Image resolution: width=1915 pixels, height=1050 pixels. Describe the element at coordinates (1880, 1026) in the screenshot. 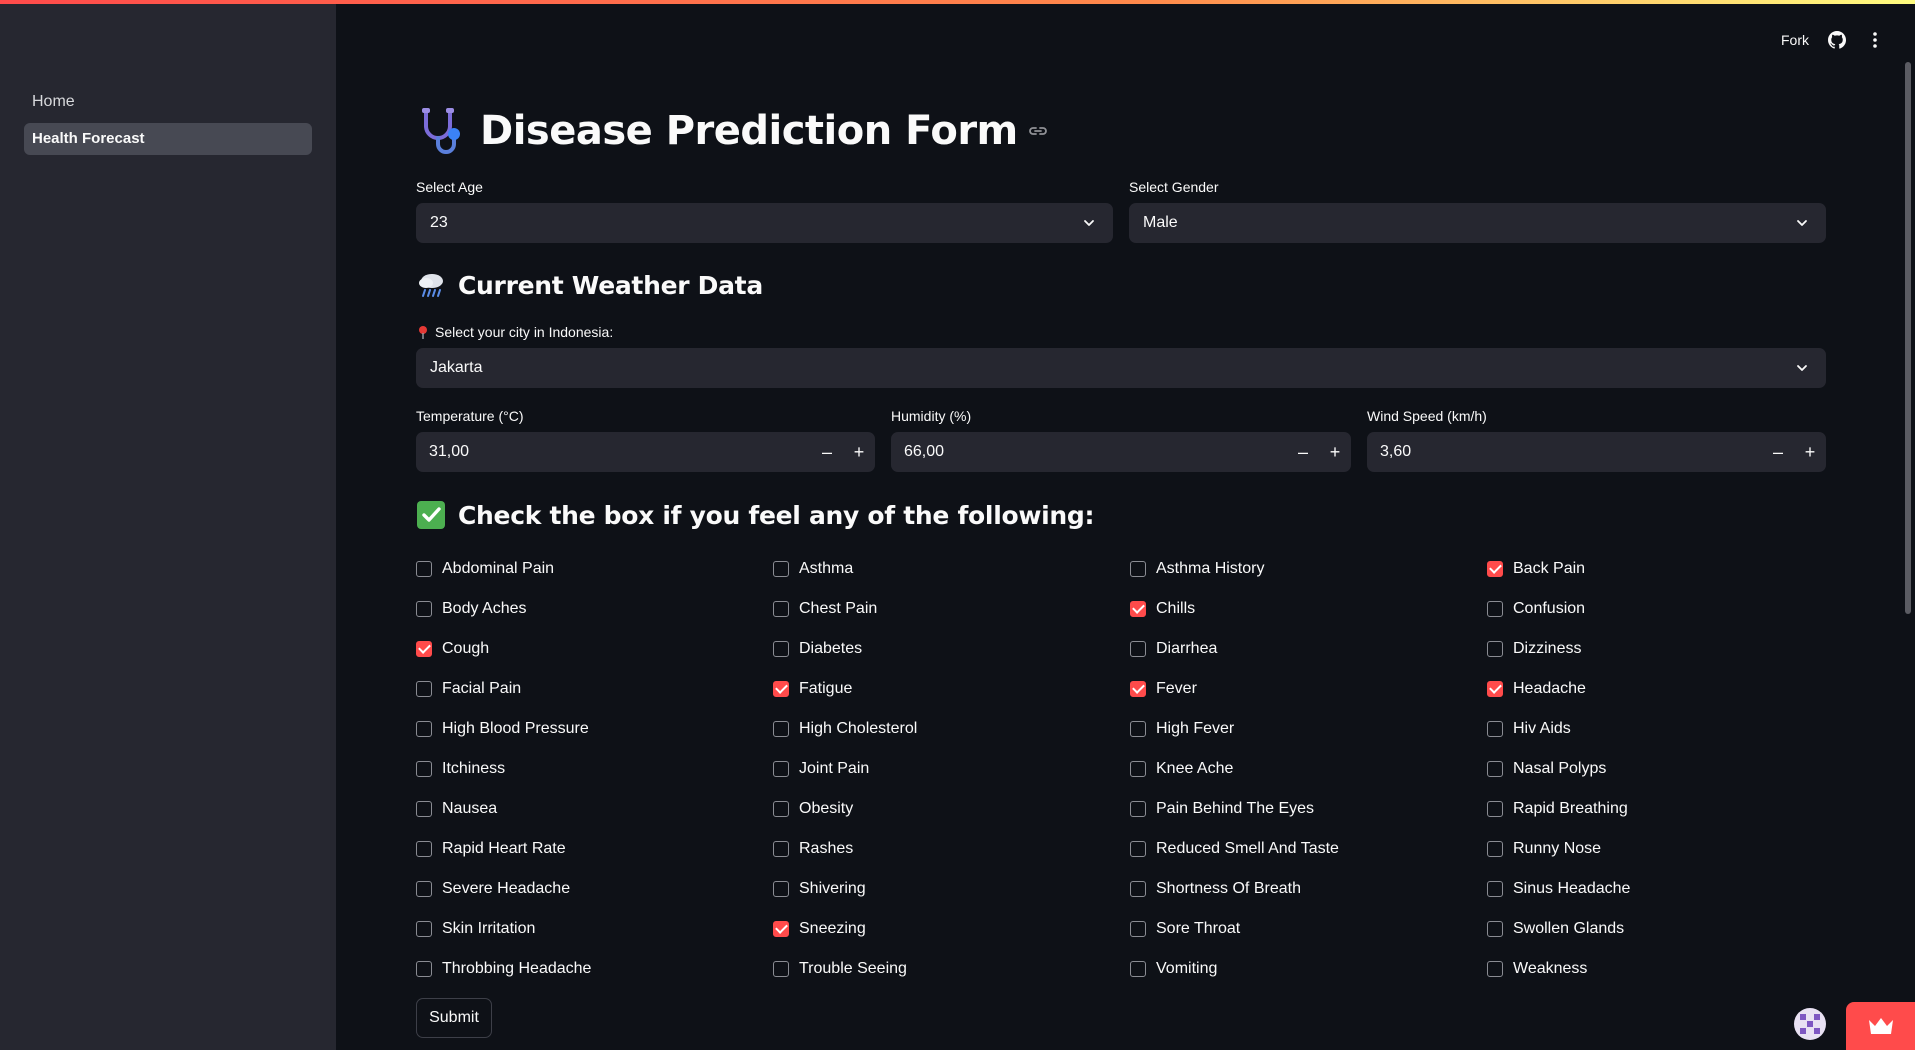

I see `streamlit-crown-icon` at that location.